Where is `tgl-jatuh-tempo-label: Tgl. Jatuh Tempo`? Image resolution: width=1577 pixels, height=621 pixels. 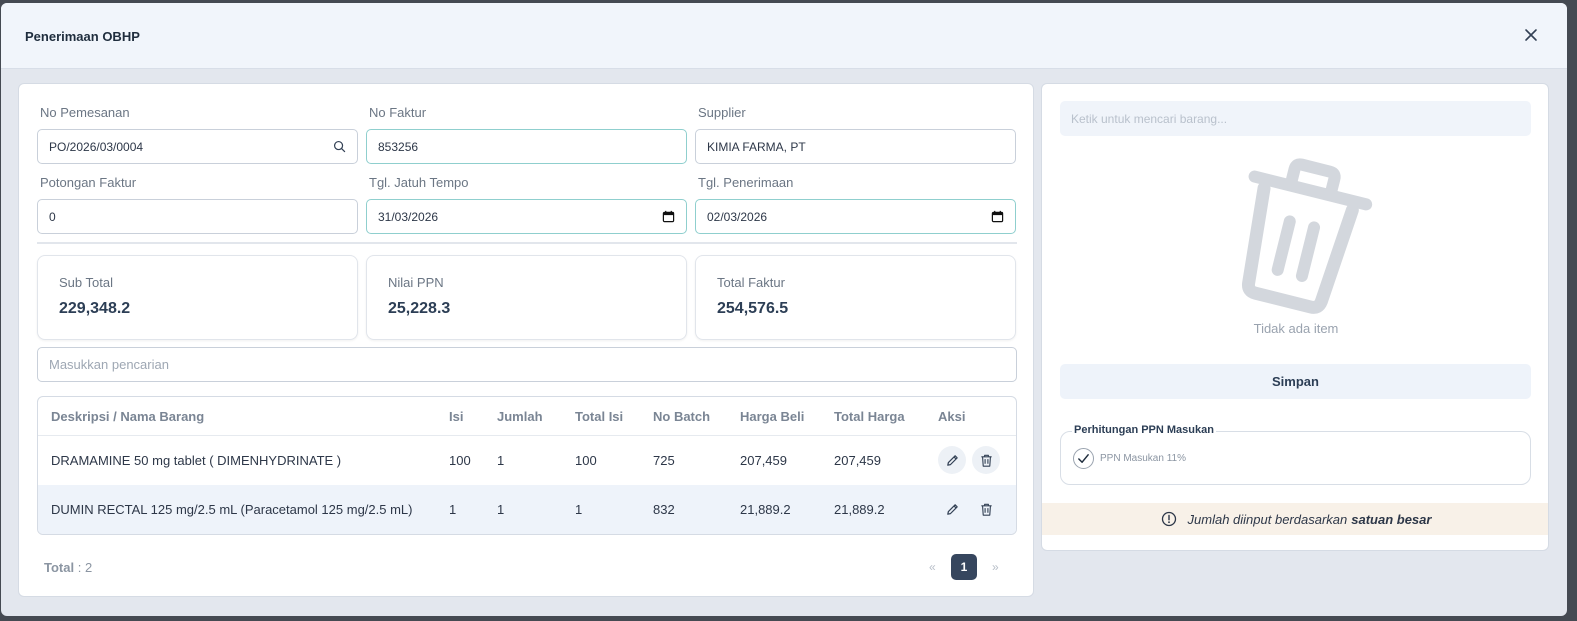
tgl-jatuh-tempo-label: Tgl. Jatuh Tempo is located at coordinates (419, 182).